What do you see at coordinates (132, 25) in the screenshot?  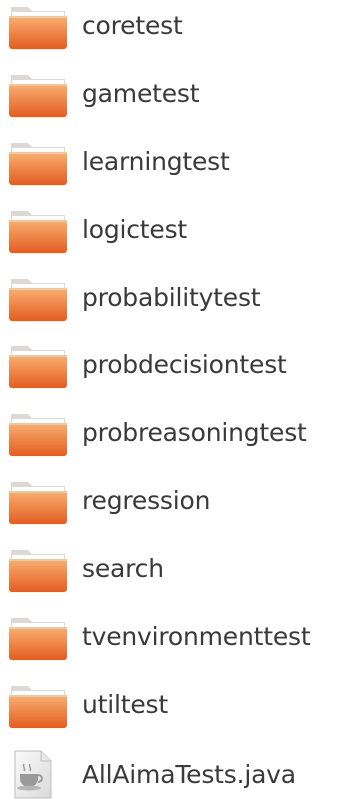 I see `file-name: coretest` at bounding box center [132, 25].